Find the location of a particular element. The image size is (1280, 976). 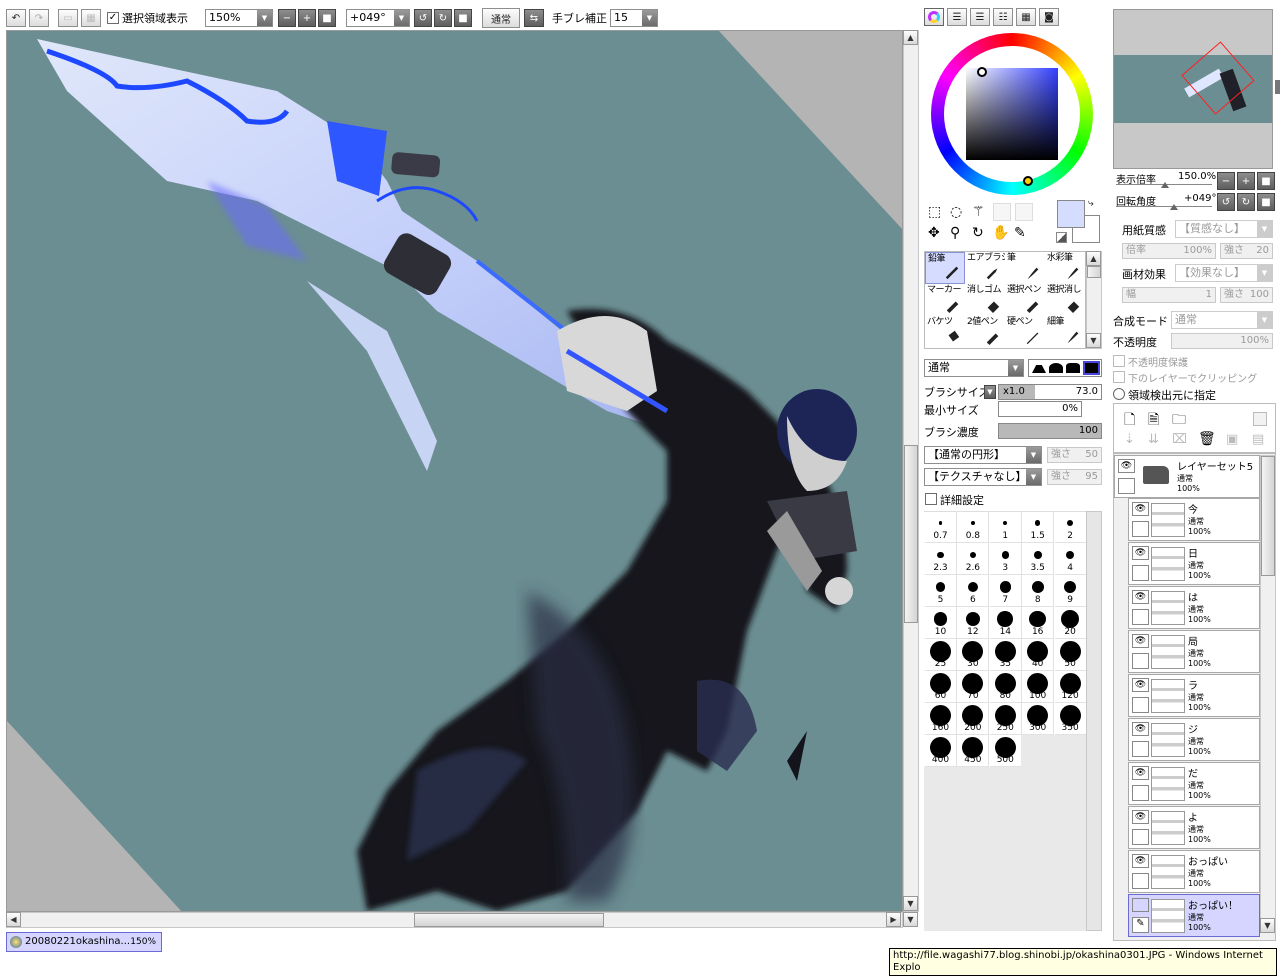

brush-size-preset: 300 is located at coordinates (1038, 719).